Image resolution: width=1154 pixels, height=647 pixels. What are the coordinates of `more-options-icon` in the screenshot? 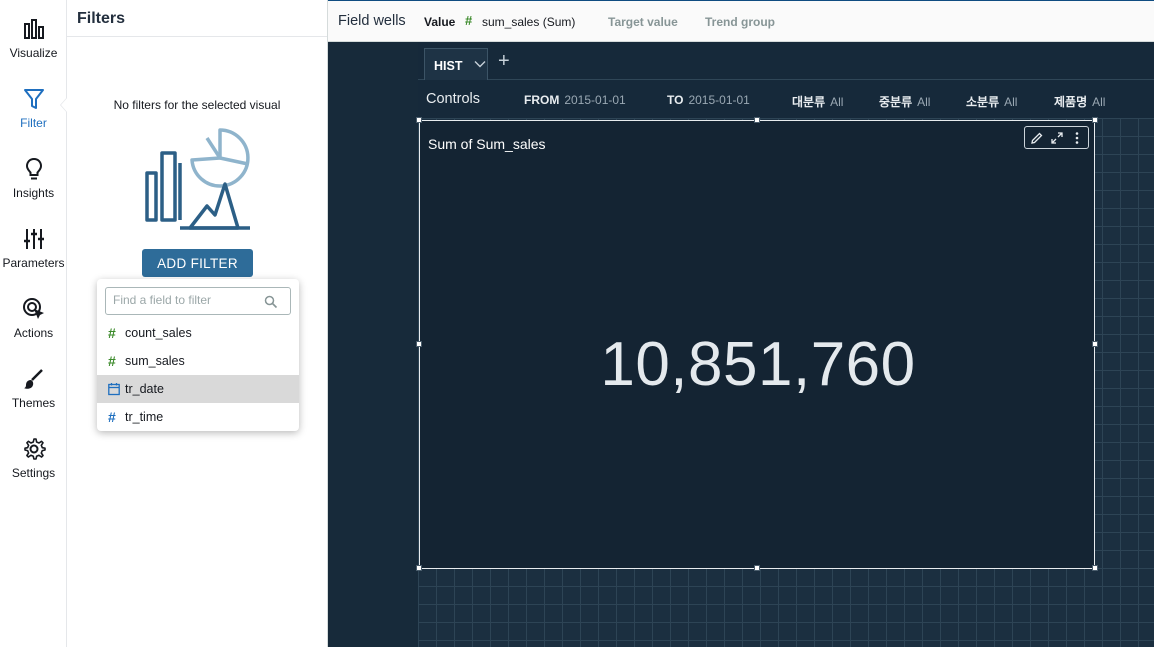 It's located at (1077, 138).